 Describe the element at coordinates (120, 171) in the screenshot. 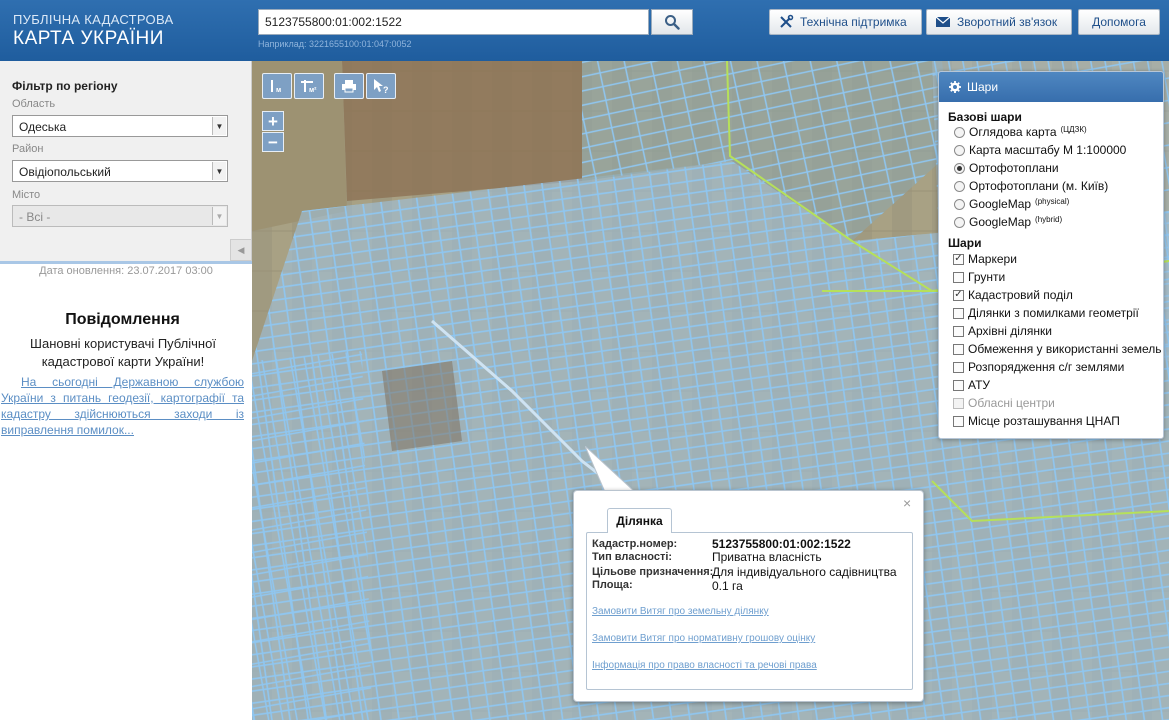

I see `raion-select: Овідіопольський ▼` at that location.